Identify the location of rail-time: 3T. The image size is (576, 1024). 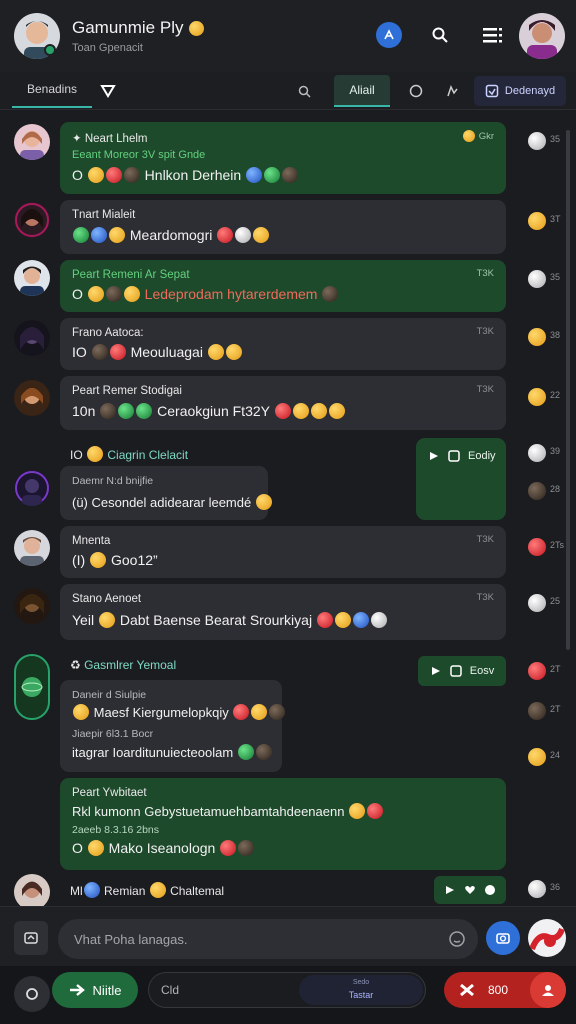
(555, 219).